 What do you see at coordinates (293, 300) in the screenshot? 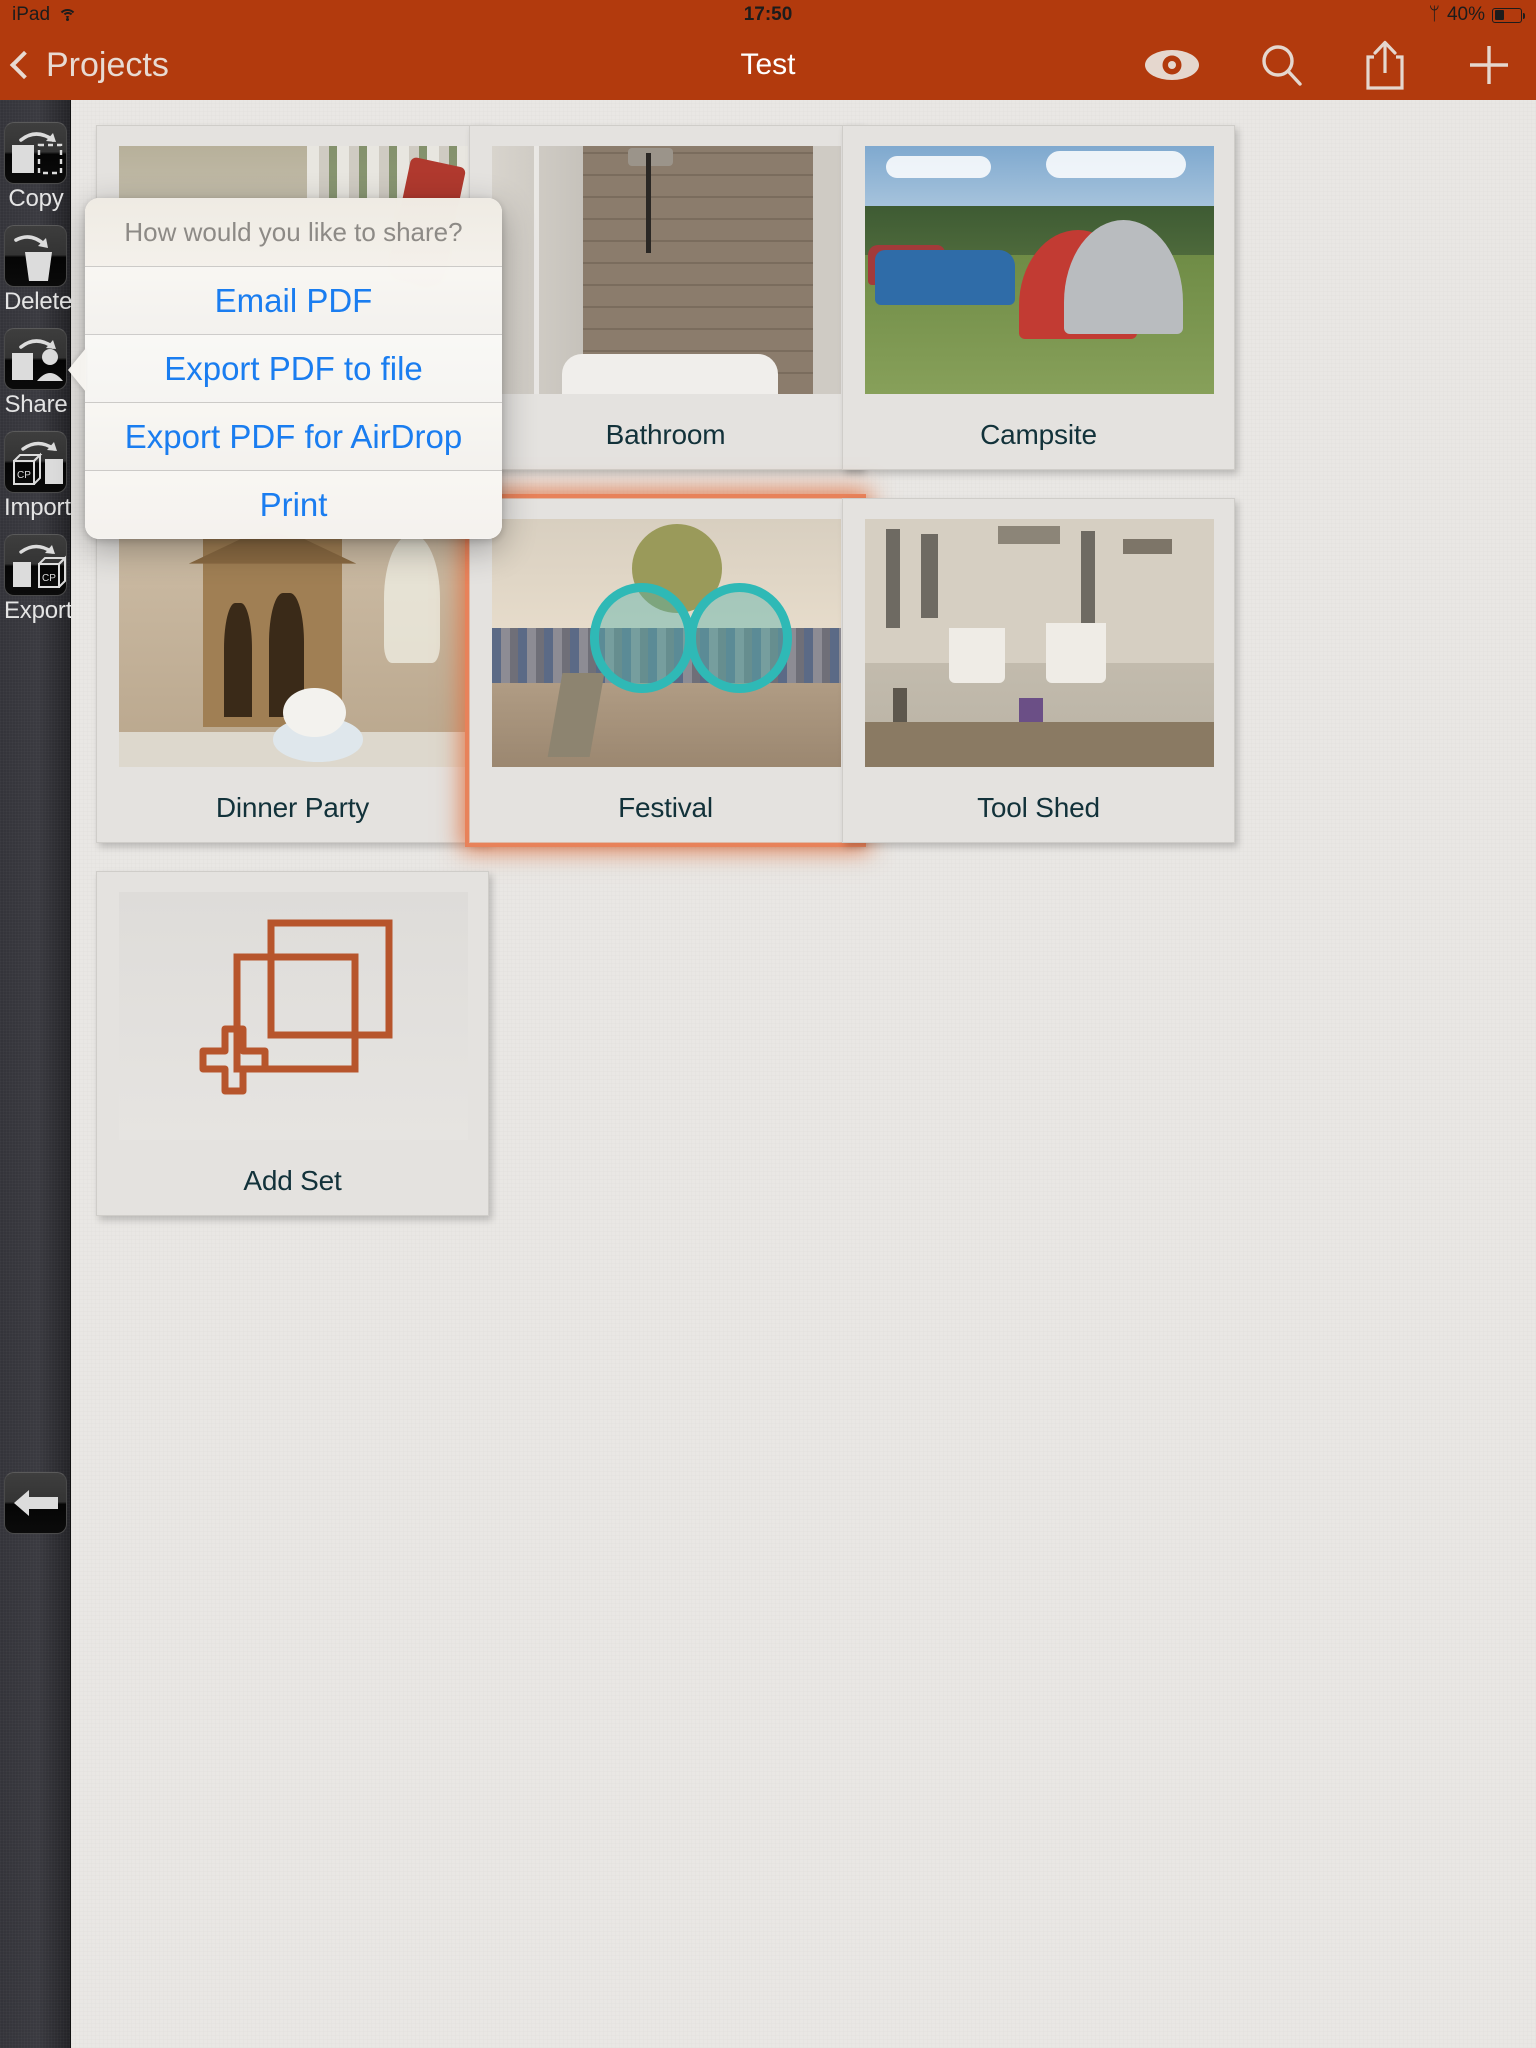
I see `popover-item-email-pdf: Email PDF` at bounding box center [293, 300].